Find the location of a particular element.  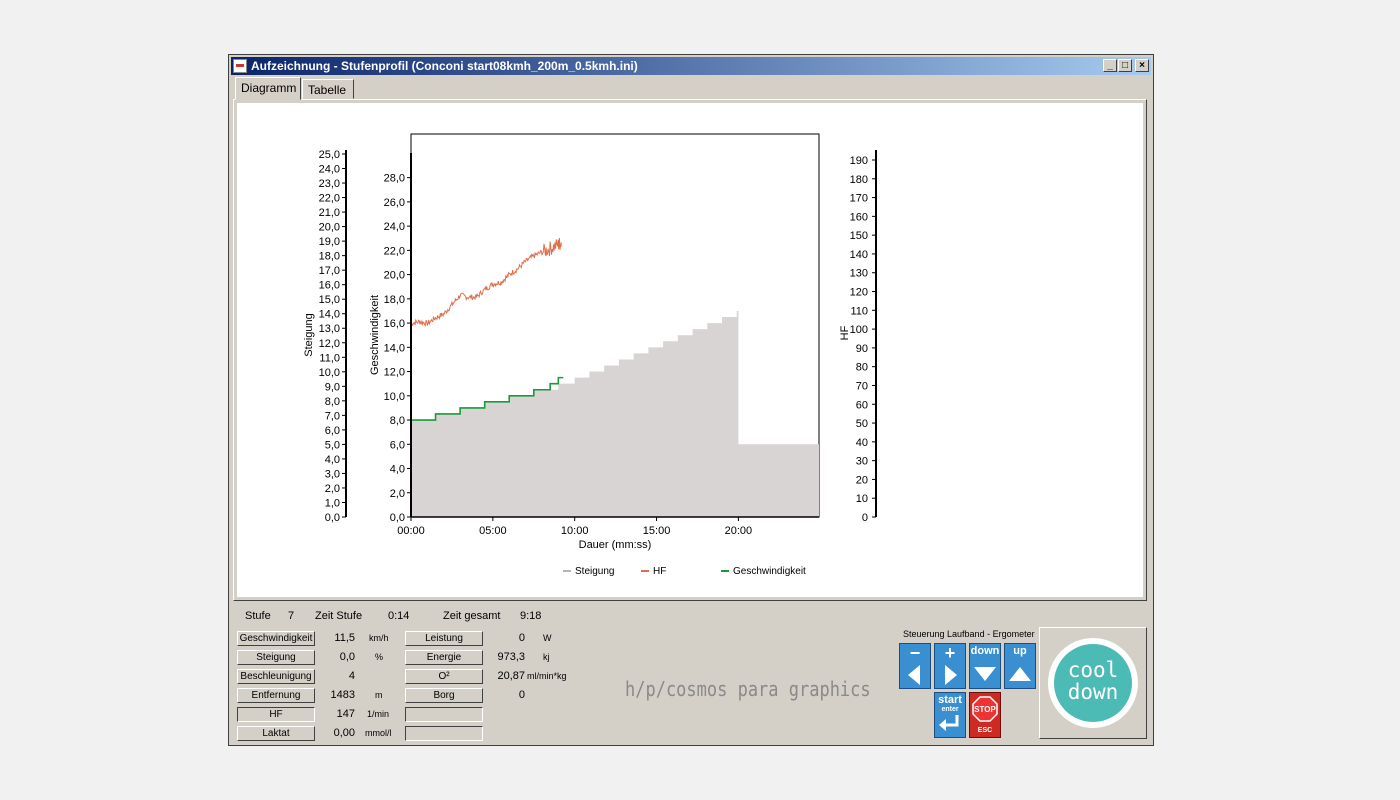

energie-value: 973,3 is located at coordinates (511, 657).